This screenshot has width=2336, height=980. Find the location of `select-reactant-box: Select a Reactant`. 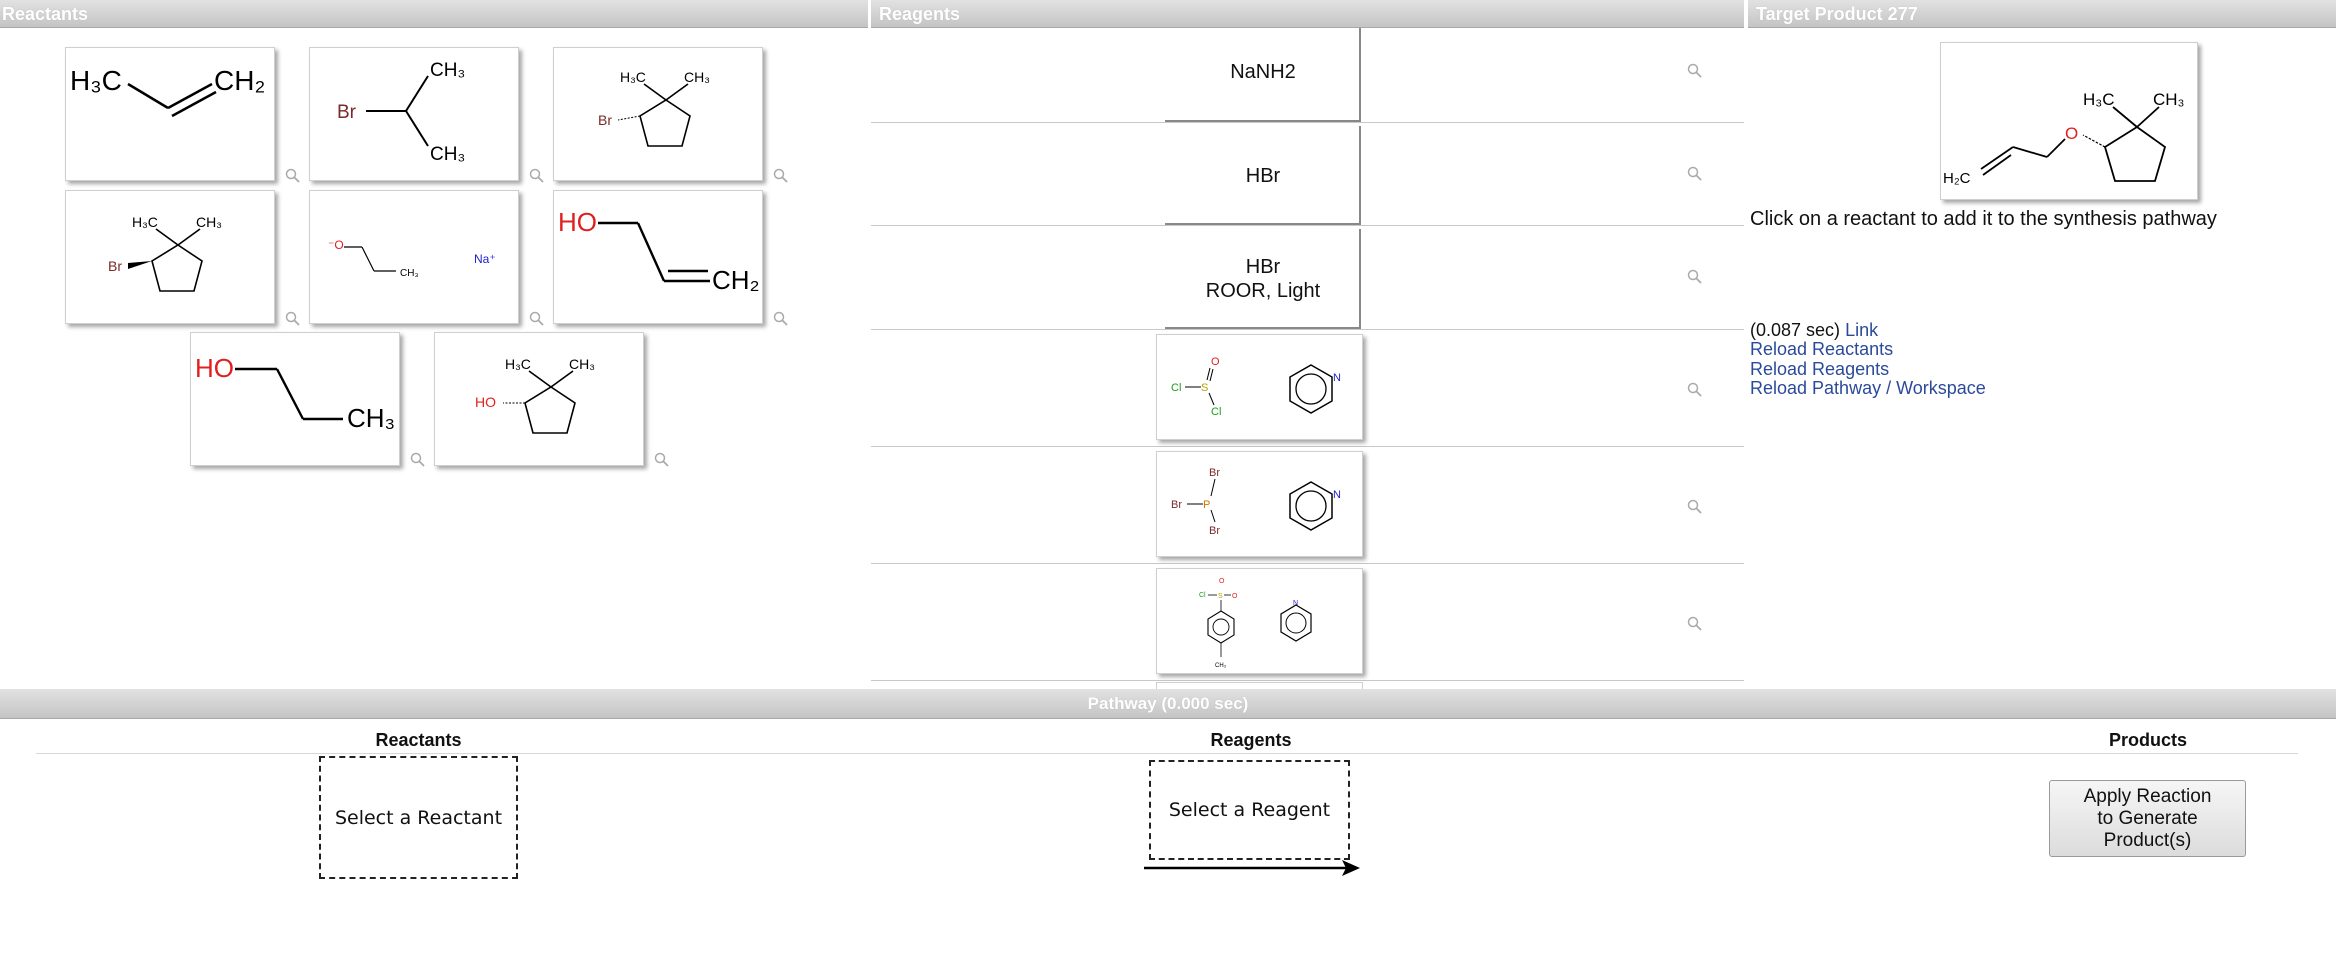

select-reactant-box: Select a Reactant is located at coordinates (418, 817).